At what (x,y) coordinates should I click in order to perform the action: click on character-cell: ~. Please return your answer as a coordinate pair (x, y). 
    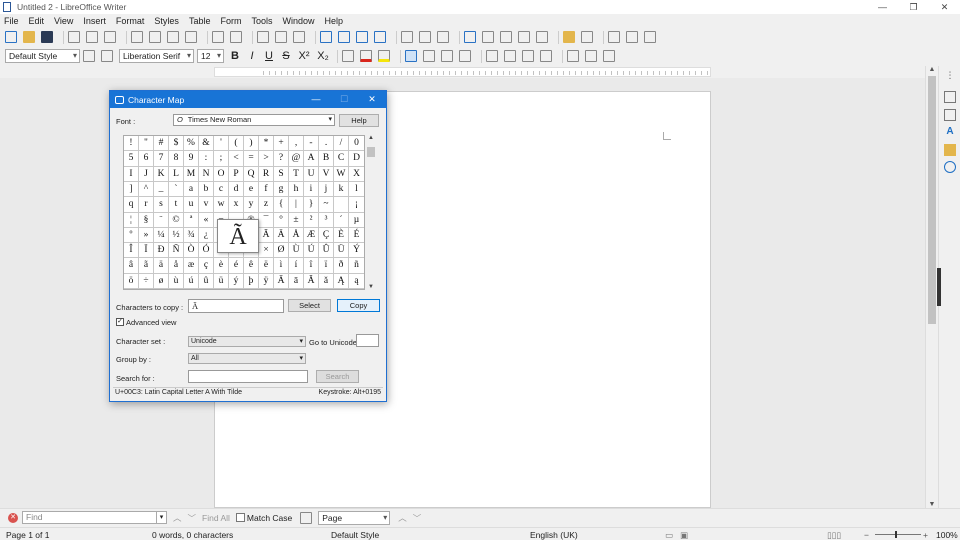
    Looking at the image, I should click on (326, 205).